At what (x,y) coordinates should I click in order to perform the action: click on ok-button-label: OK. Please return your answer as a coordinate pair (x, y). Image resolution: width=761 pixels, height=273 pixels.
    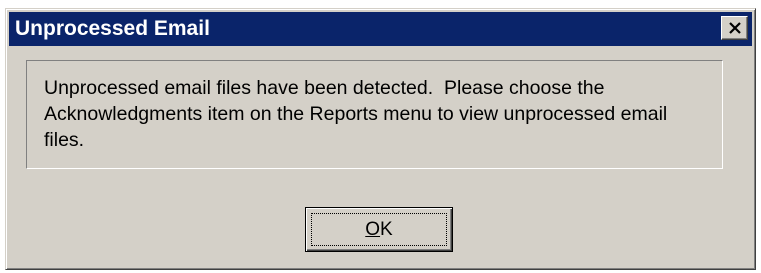
    Looking at the image, I should click on (378, 230).